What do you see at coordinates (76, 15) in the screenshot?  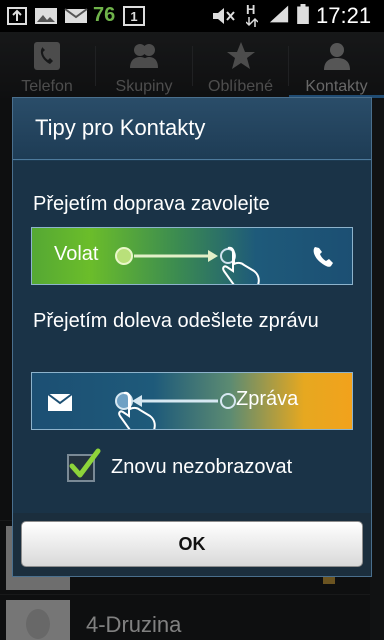 I see `mail-icon` at bounding box center [76, 15].